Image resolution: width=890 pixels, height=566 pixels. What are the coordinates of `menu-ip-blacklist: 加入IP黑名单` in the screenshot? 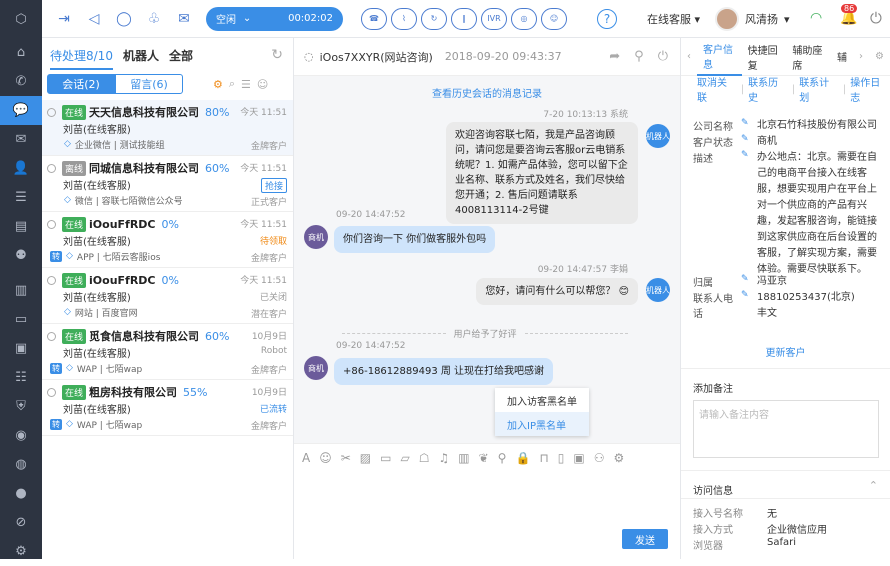 It's located at (542, 424).